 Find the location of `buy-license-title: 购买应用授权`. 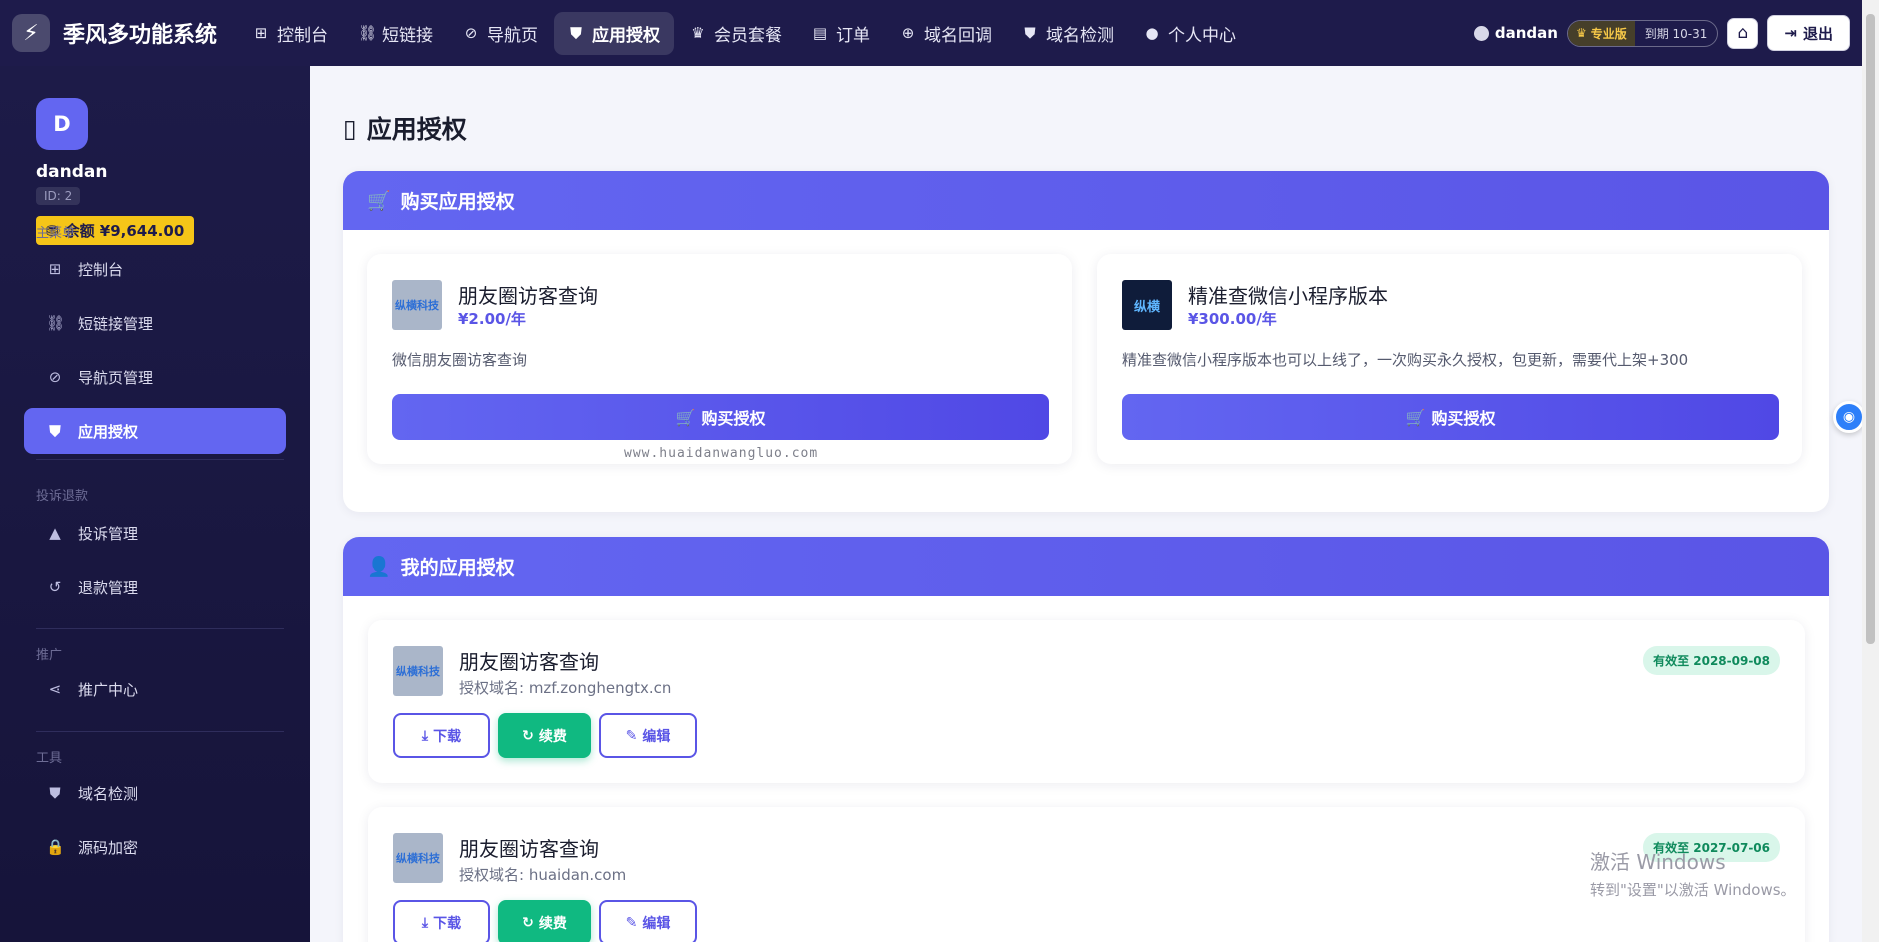

buy-license-title: 购买应用授权 is located at coordinates (457, 202).